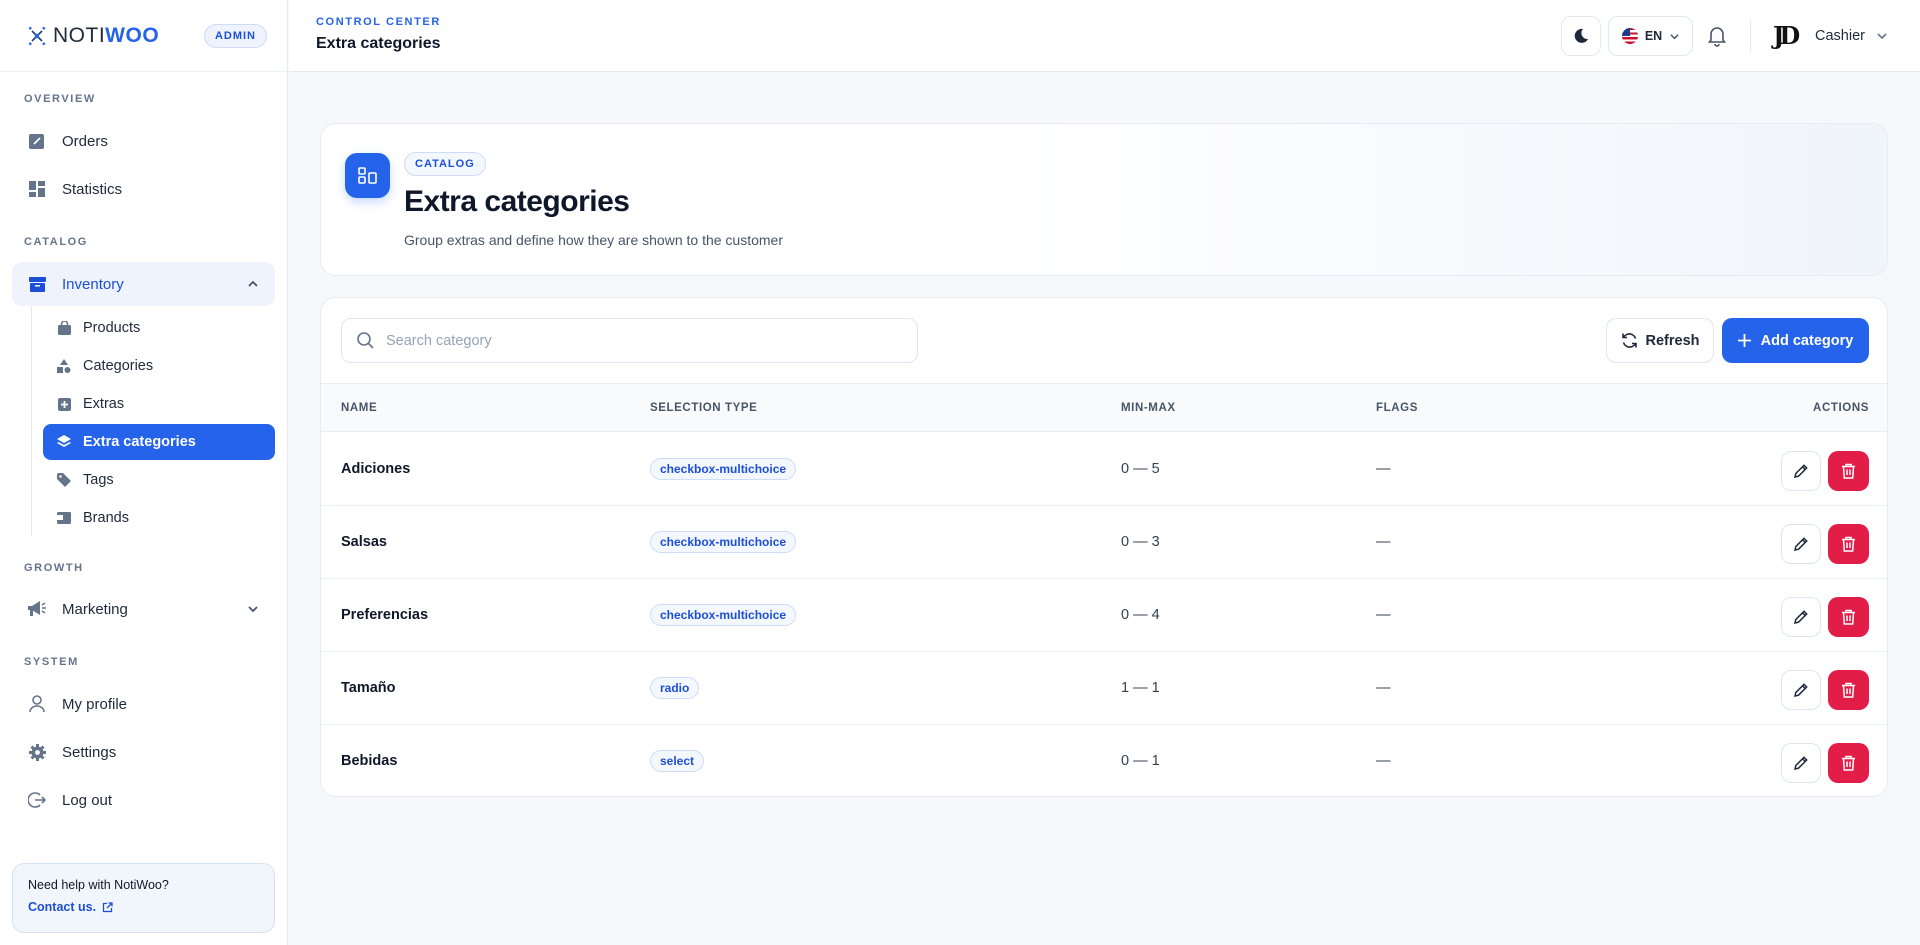 The height and width of the screenshot is (945, 1920). I want to click on search-input, so click(636, 340).